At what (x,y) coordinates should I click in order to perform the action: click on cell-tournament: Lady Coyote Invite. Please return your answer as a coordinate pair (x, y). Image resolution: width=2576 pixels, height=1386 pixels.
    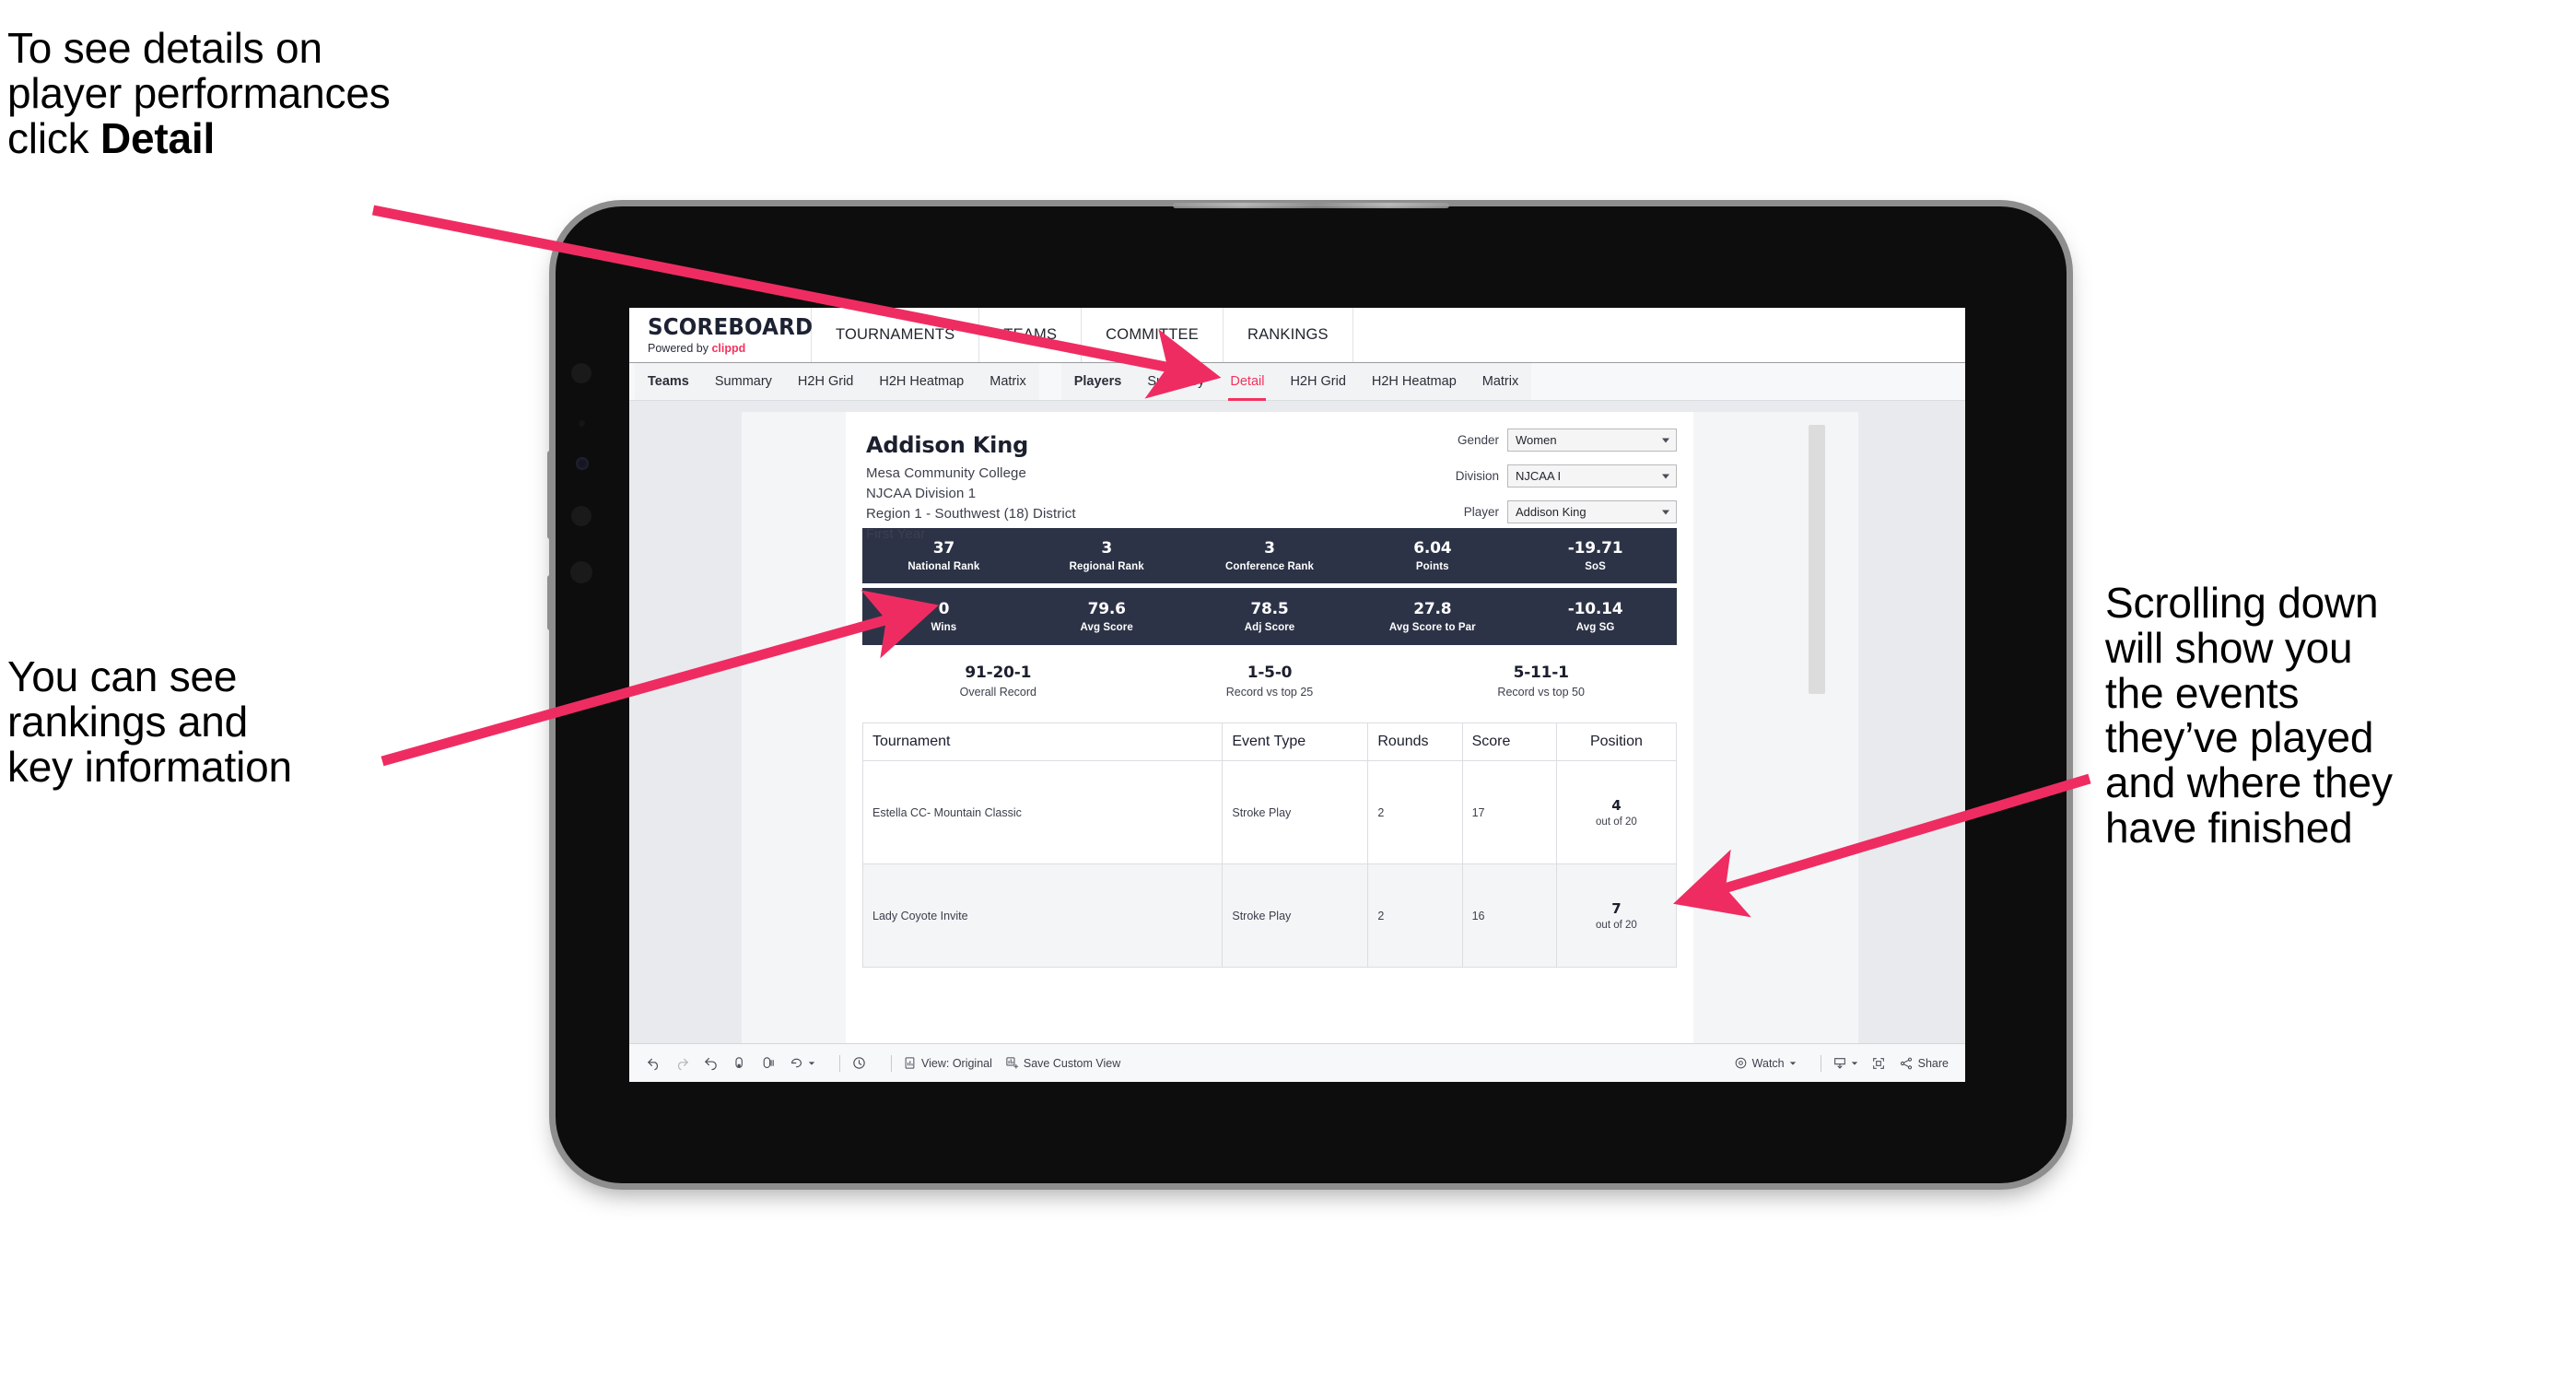
    Looking at the image, I should click on (1042, 915).